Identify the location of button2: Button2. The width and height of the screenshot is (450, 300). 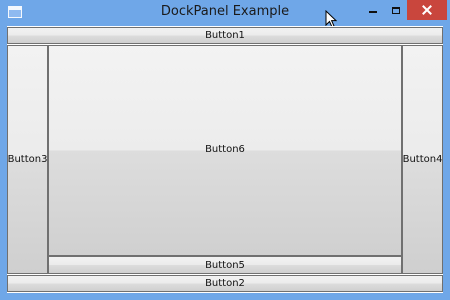
(225, 283).